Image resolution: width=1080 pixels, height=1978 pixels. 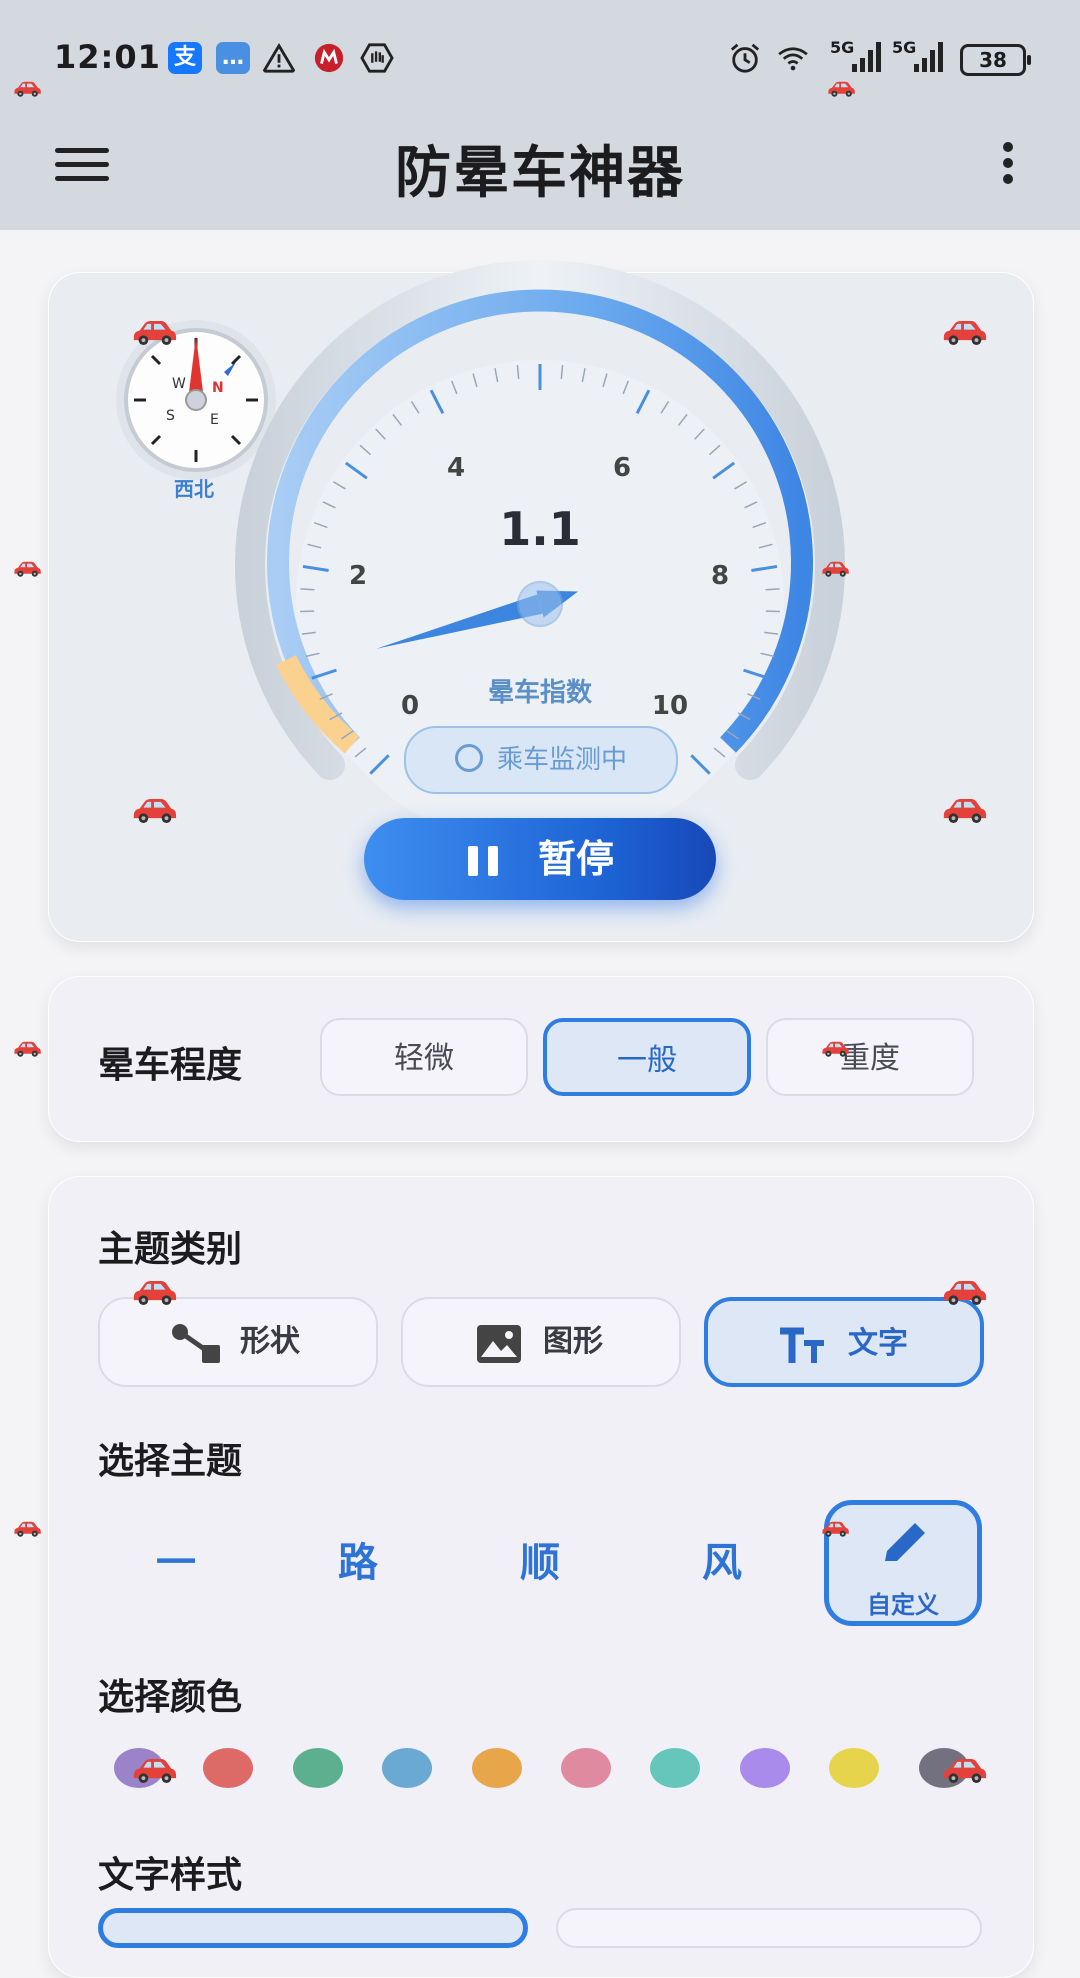 What do you see at coordinates (540, 529) in the screenshot?
I see `gauge-value: 1.1` at bounding box center [540, 529].